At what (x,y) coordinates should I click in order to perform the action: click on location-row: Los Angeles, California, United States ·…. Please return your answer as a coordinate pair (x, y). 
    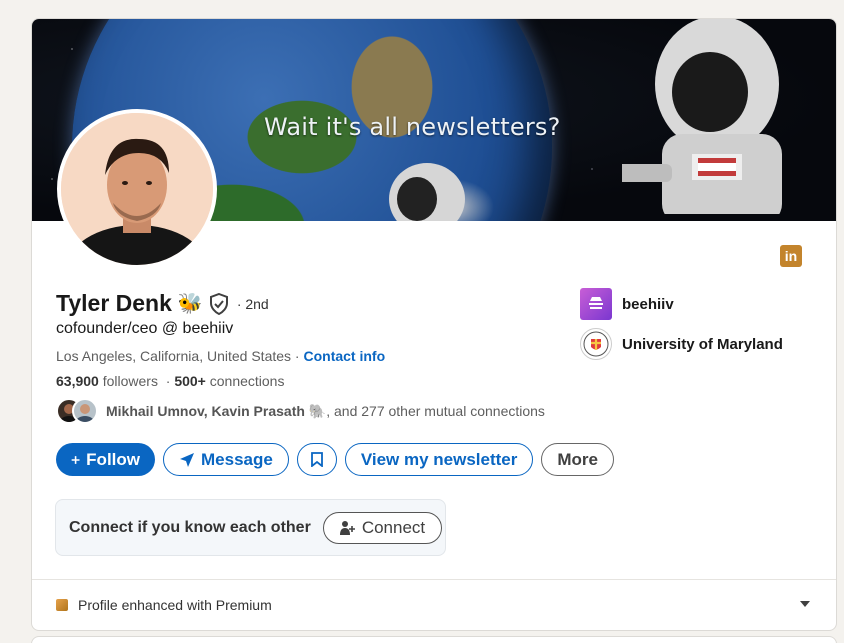
    Looking at the image, I should click on (220, 356).